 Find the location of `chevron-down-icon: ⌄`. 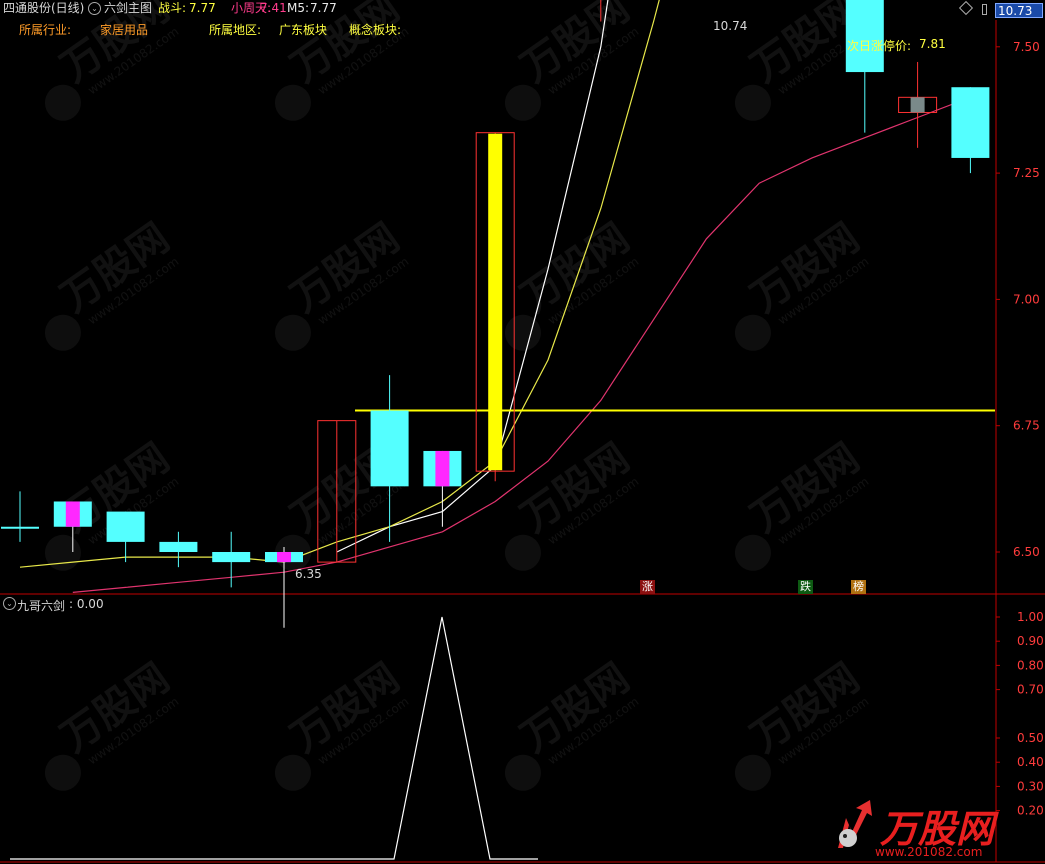

chevron-down-icon: ⌄ is located at coordinates (94, 8).